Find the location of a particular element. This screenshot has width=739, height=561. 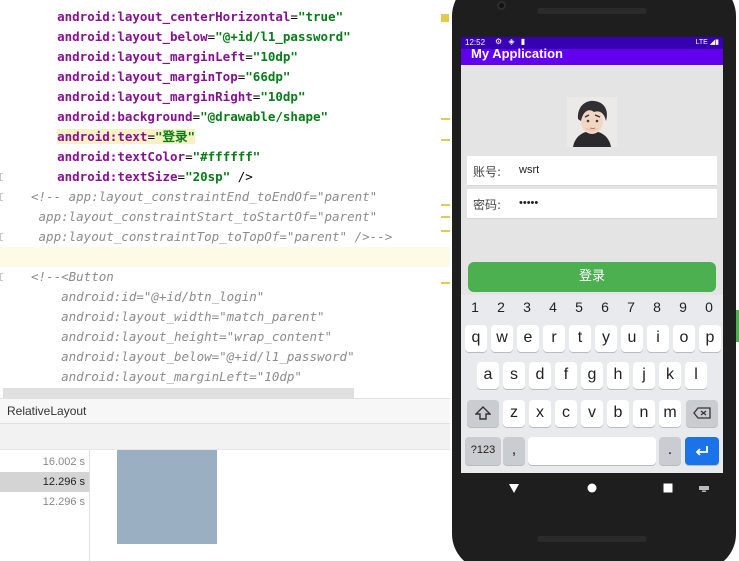

key-q: q is located at coordinates (476, 338).